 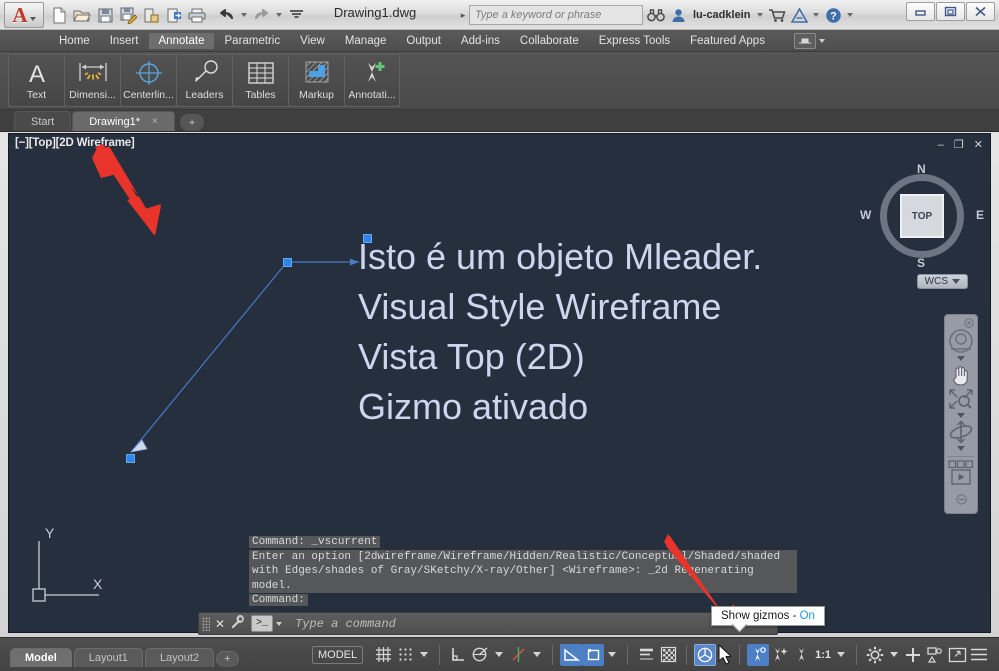 I want to click on snap-mode-button, so click(x=405, y=655).